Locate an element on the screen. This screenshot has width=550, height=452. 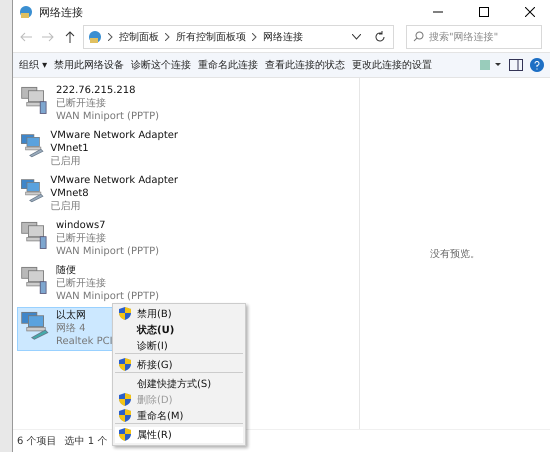
connection-name: windows7 is located at coordinates (81, 225).